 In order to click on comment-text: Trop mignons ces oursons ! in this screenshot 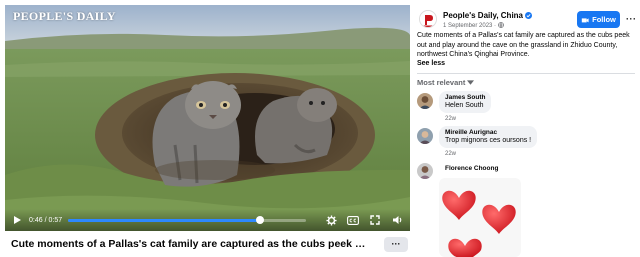, I will do `click(488, 140)`.